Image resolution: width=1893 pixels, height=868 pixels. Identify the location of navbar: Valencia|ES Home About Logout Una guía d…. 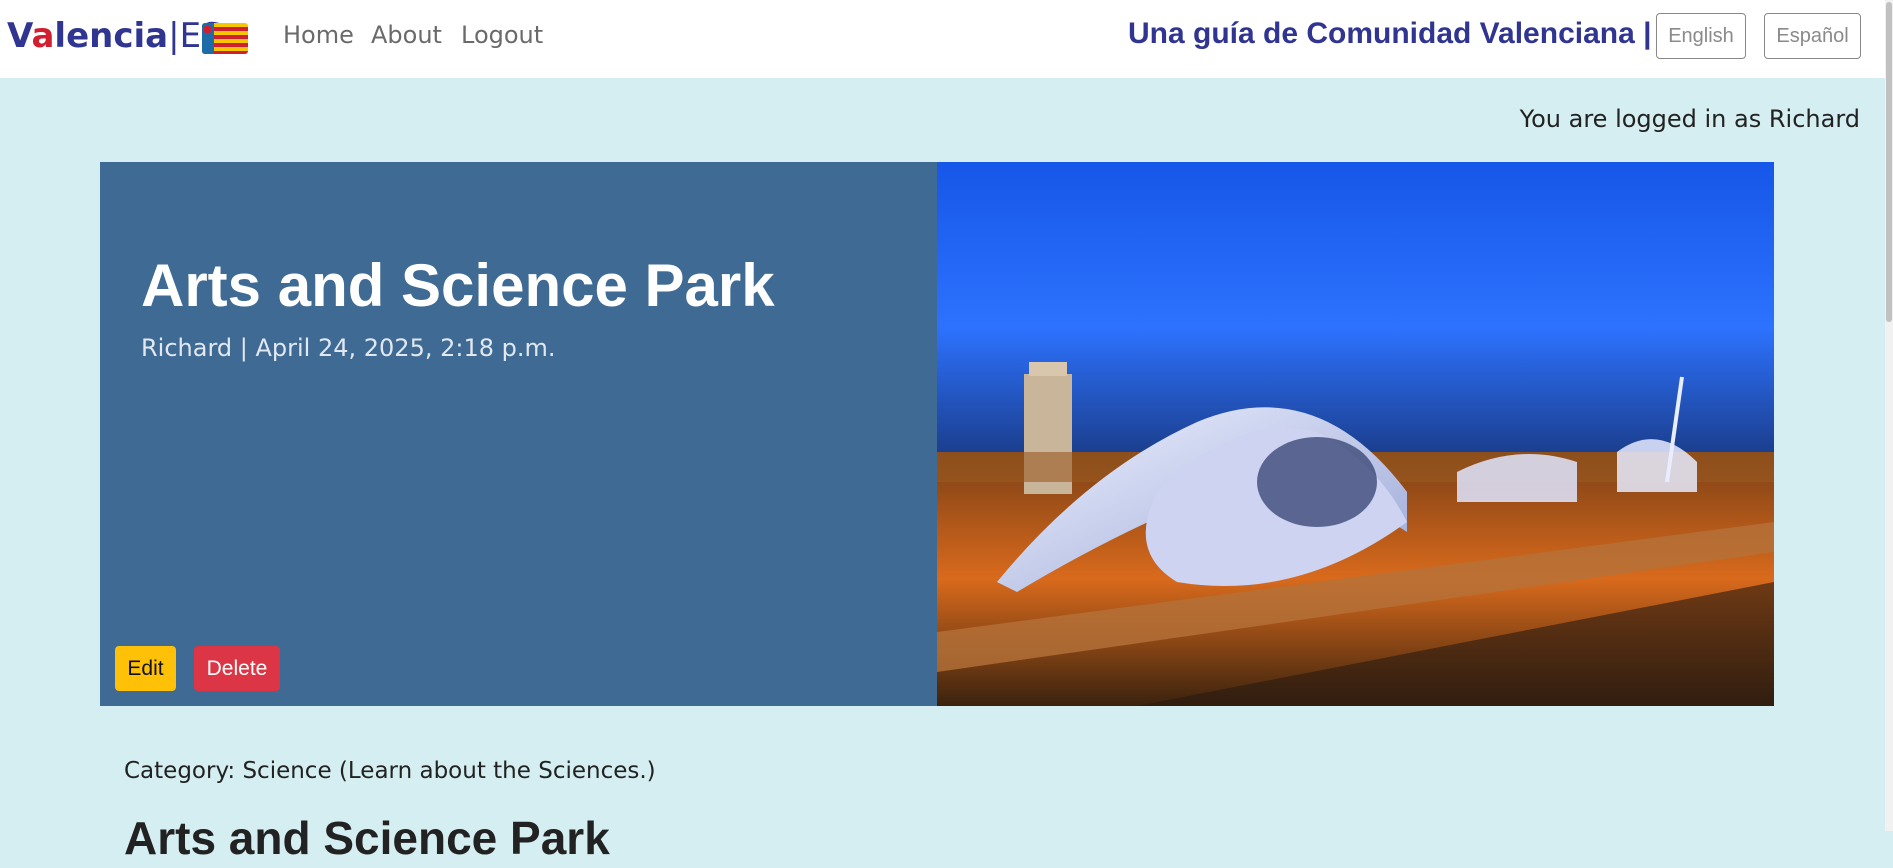
(946, 39).